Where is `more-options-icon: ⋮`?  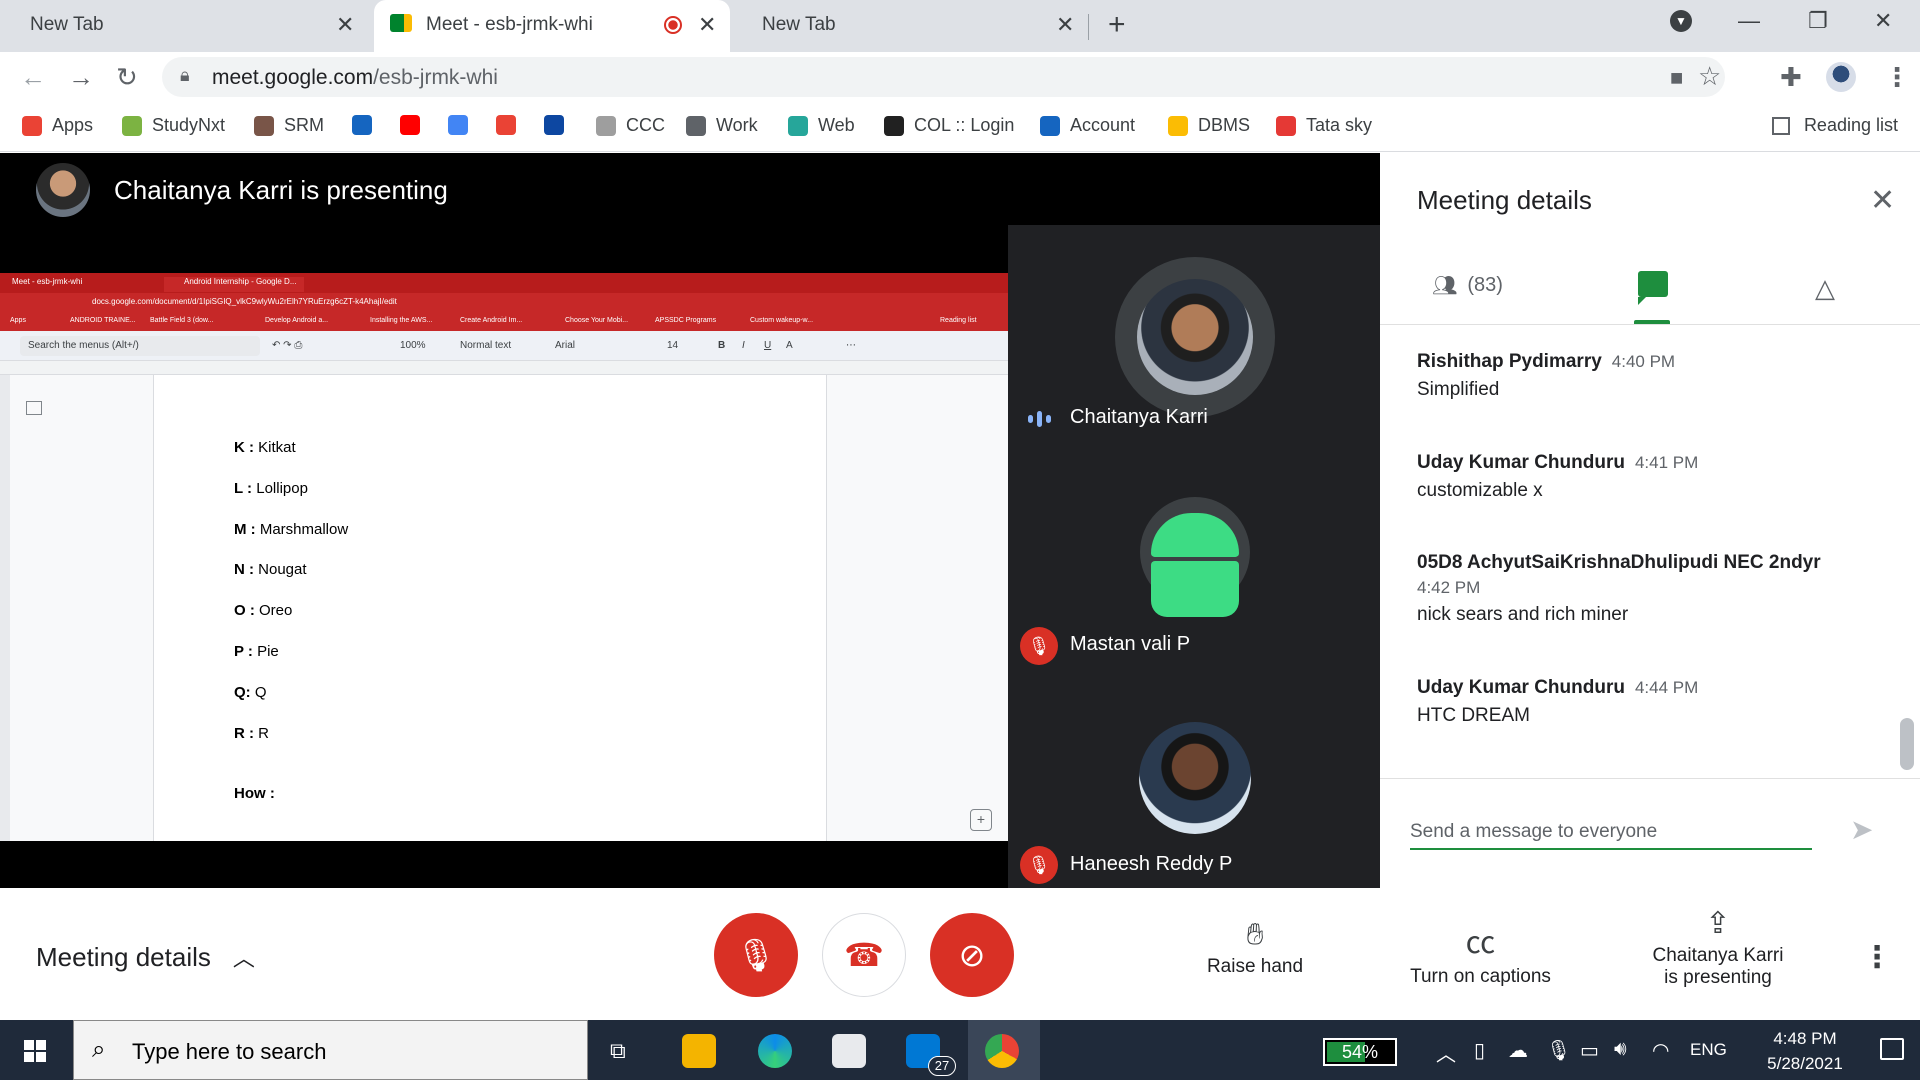
more-options-icon: ⋮ is located at coordinates (1877, 957).